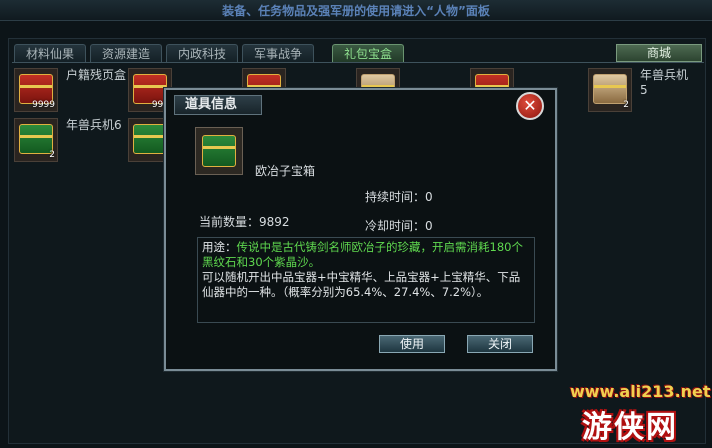 Image resolution: width=712 pixels, height=448 pixels. What do you see at coordinates (630, 427) in the screenshot?
I see `watermark-logo: 游侠网` at bounding box center [630, 427].